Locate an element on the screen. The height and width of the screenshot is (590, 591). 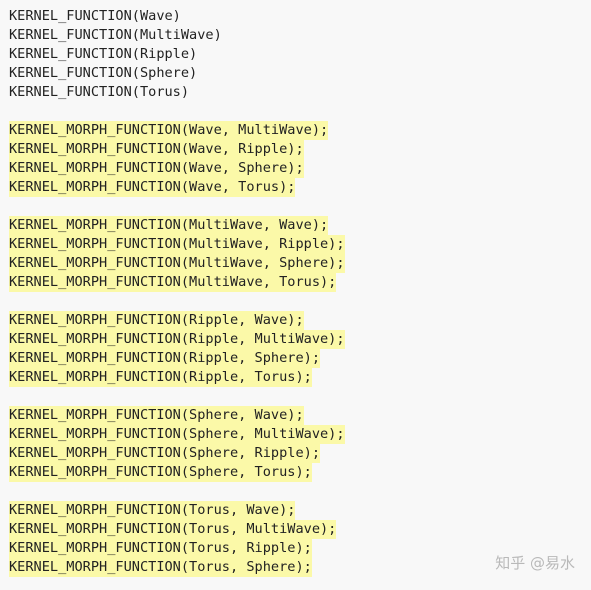
code-text: KERNEL_MORPH_FUNCTION(Torus, Sphere); is located at coordinates (160, 567).